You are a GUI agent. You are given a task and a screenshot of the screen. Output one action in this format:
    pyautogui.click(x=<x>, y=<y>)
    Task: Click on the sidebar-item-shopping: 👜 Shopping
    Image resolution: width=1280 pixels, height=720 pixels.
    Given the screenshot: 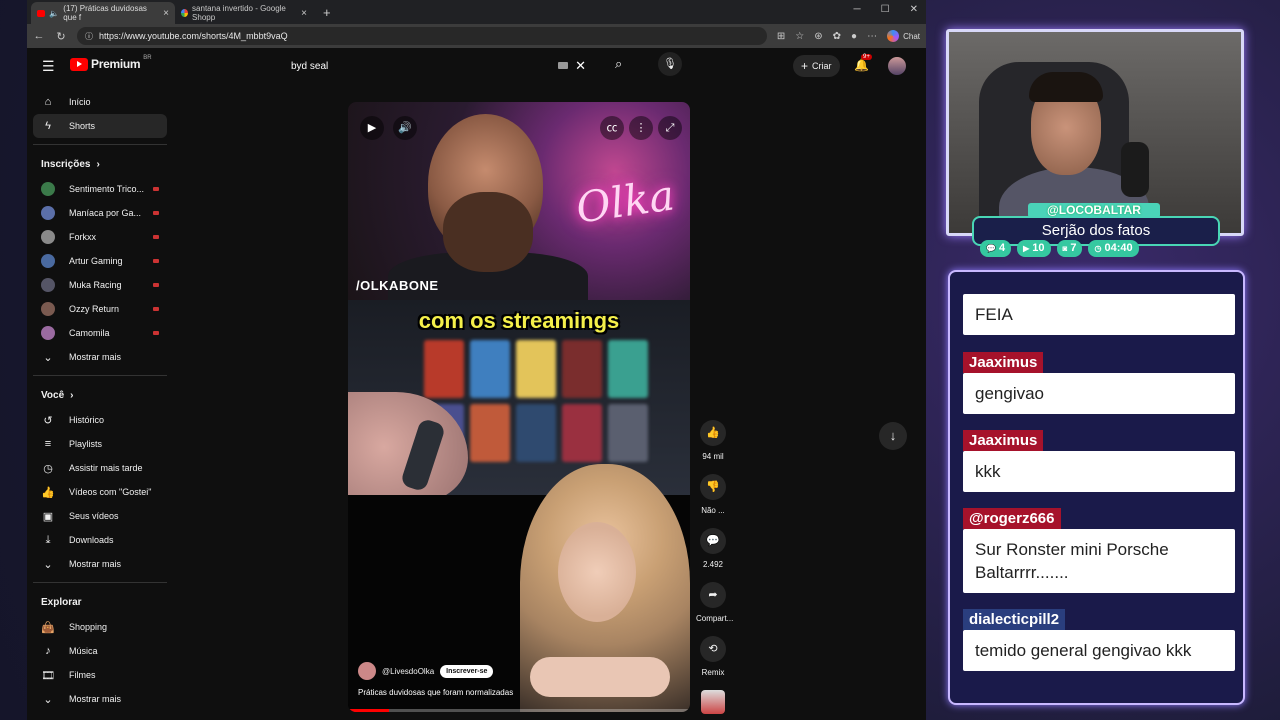 What is the action you would take?
    pyautogui.click(x=100, y=627)
    